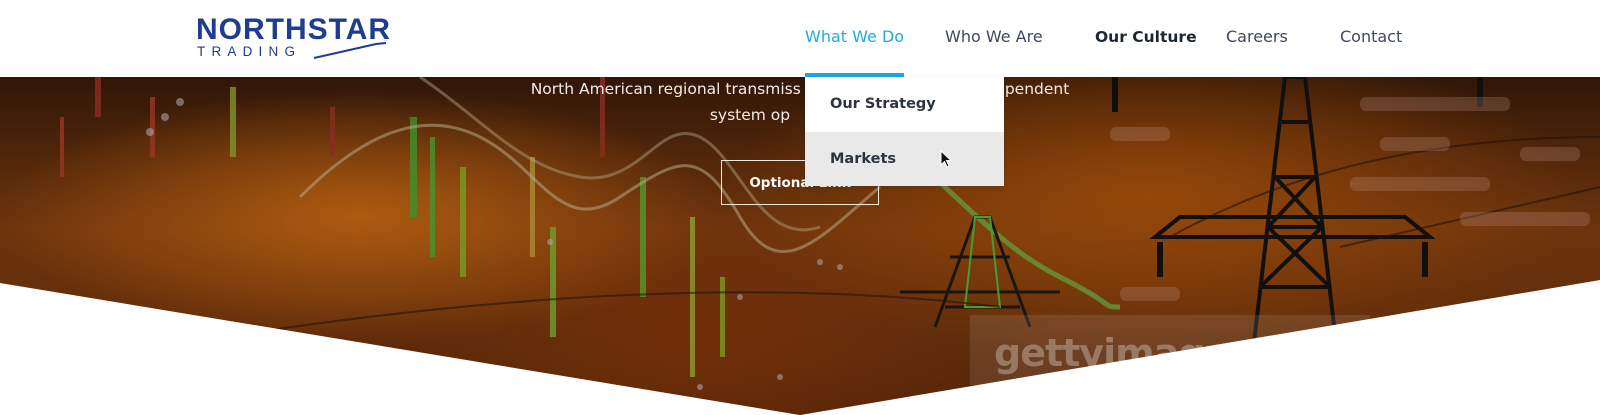 This screenshot has height=415, width=1600. What do you see at coordinates (994, 37) in the screenshot?
I see `nav-who-we-are: Who We Are` at bounding box center [994, 37].